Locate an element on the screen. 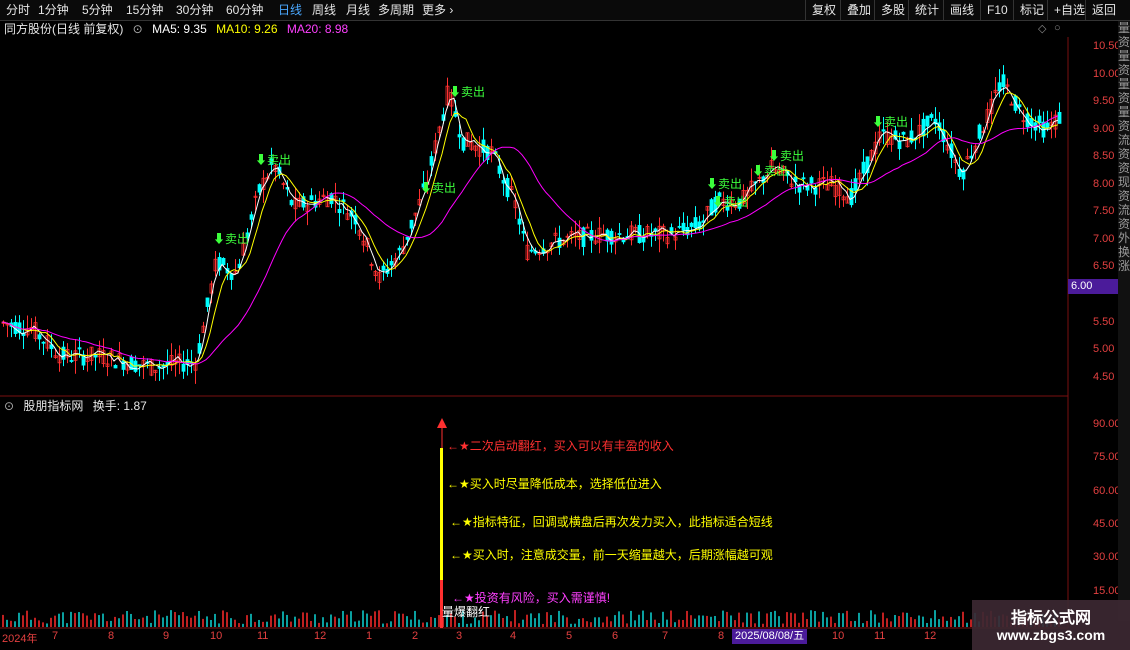 This screenshot has height=650, width=1130. toolbar-button: 叠加 is located at coordinates (858, 10).